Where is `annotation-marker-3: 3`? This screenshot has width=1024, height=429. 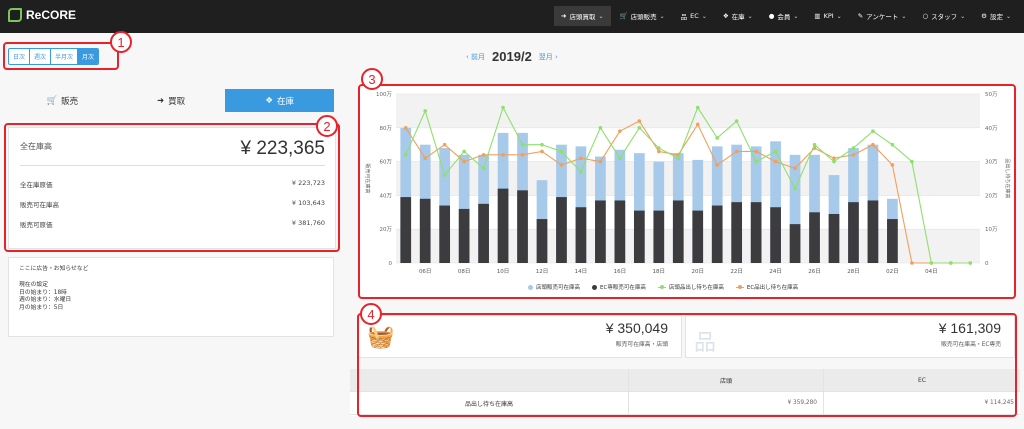
annotation-marker-3: 3 is located at coordinates (372, 79).